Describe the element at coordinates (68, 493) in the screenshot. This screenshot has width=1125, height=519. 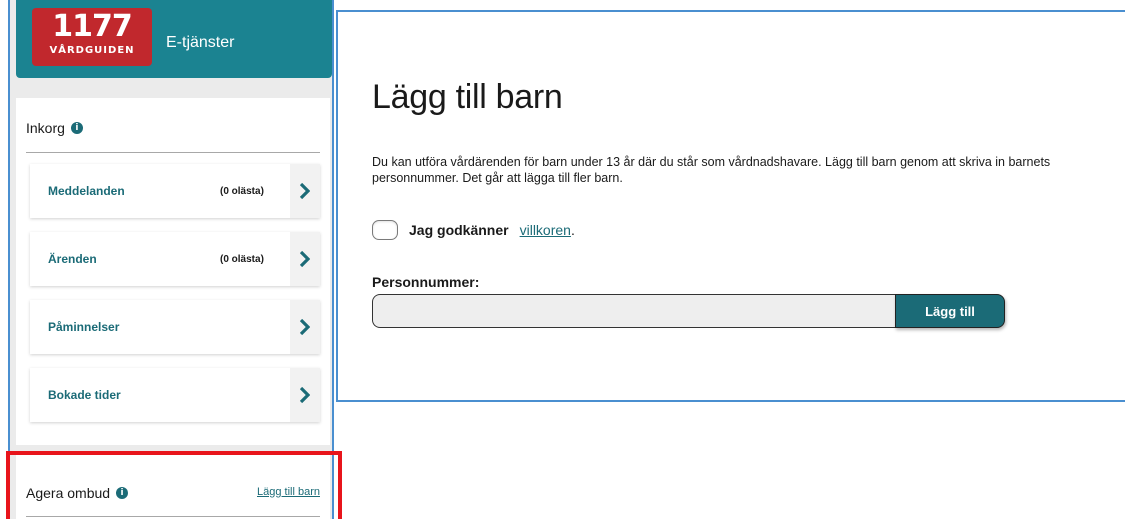
I see `ombud-heading-label: Agera ombud` at that location.